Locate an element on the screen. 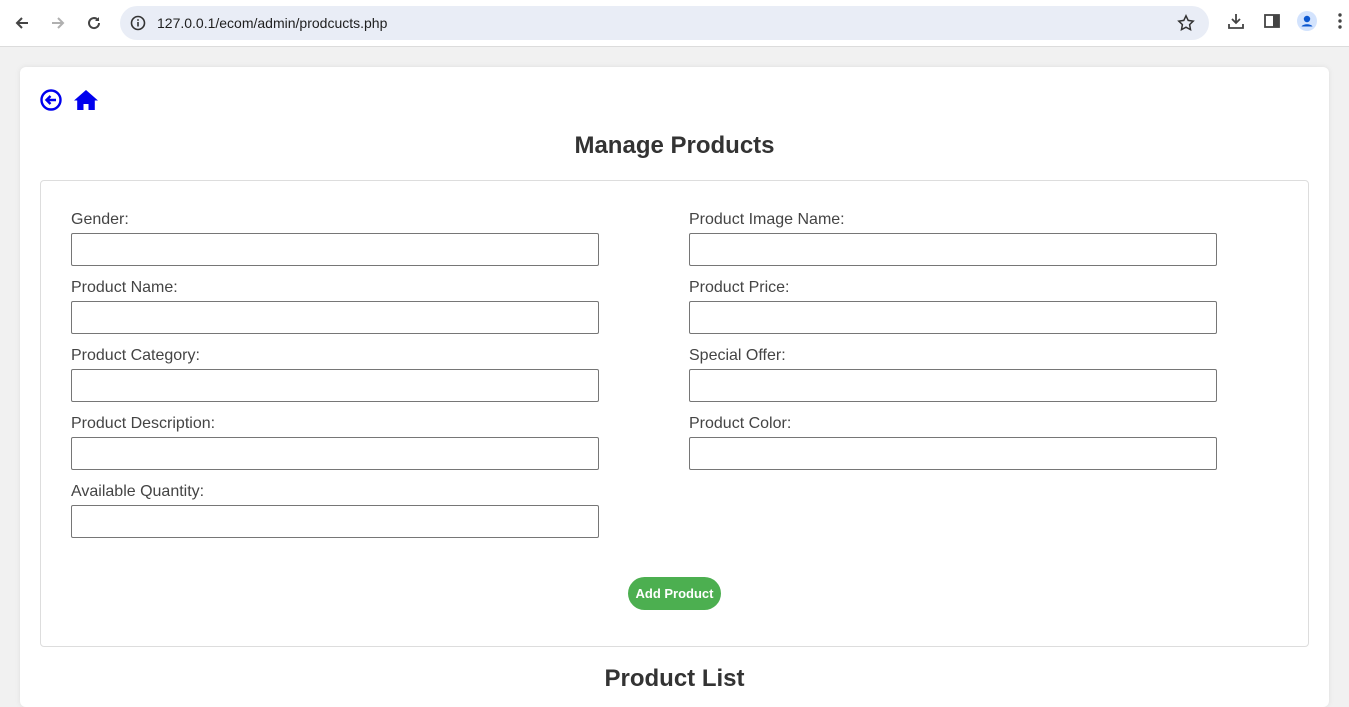 This screenshot has width=1349, height=707. available-quantity-input is located at coordinates (335, 521).